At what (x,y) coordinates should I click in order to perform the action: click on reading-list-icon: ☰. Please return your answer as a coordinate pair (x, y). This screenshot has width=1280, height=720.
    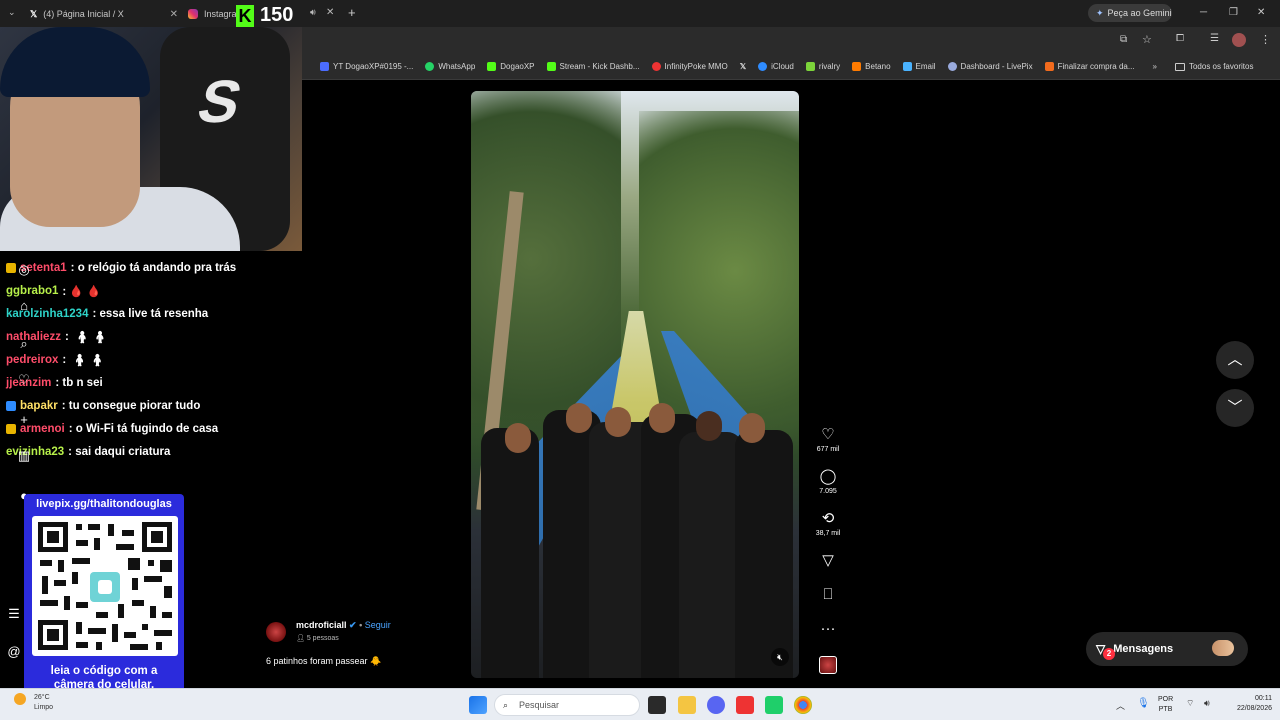
    Looking at the image, I should click on (1214, 38).